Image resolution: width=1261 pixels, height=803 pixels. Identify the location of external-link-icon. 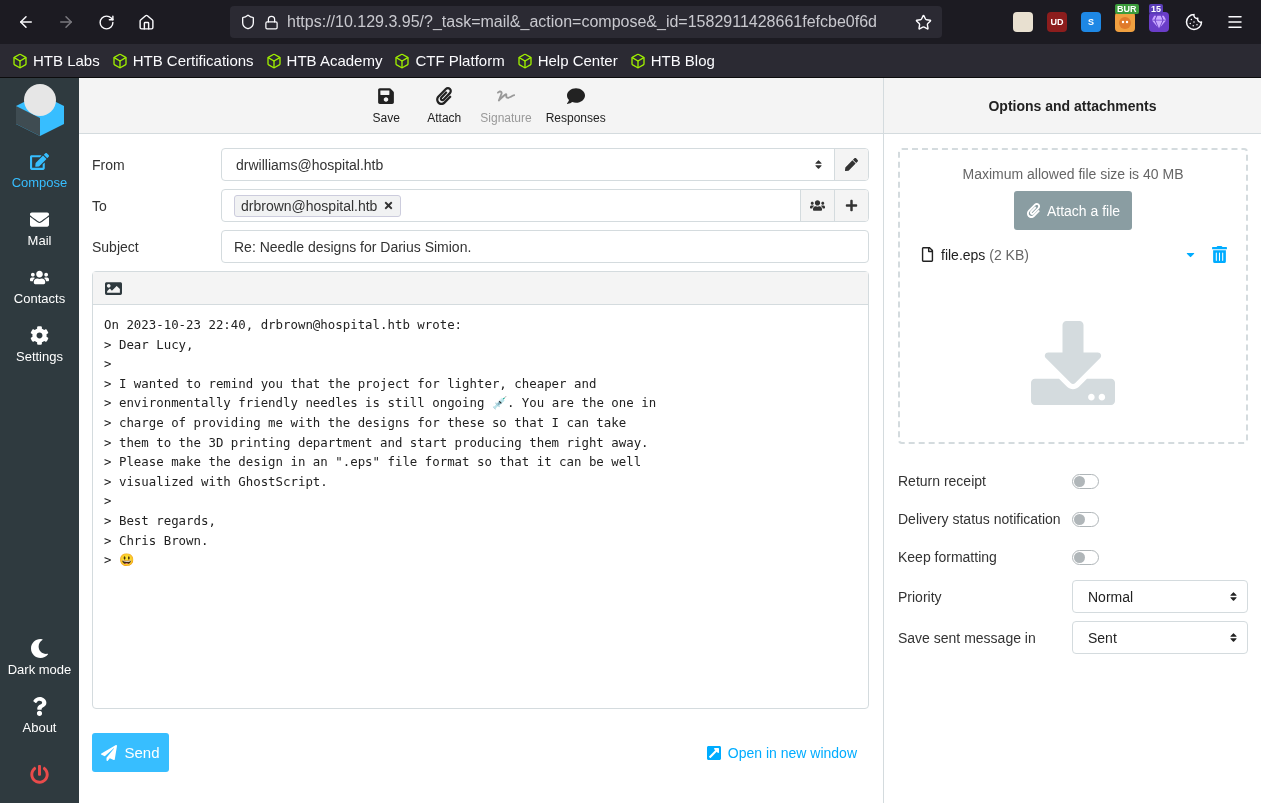
(713, 752).